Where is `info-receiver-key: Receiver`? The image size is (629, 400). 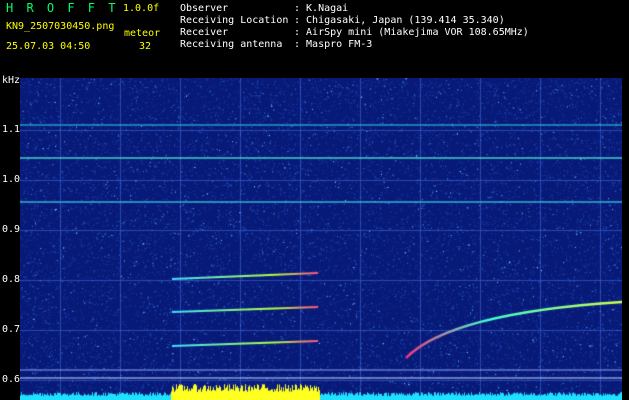
info-receiver-key: Receiver is located at coordinates (204, 32).